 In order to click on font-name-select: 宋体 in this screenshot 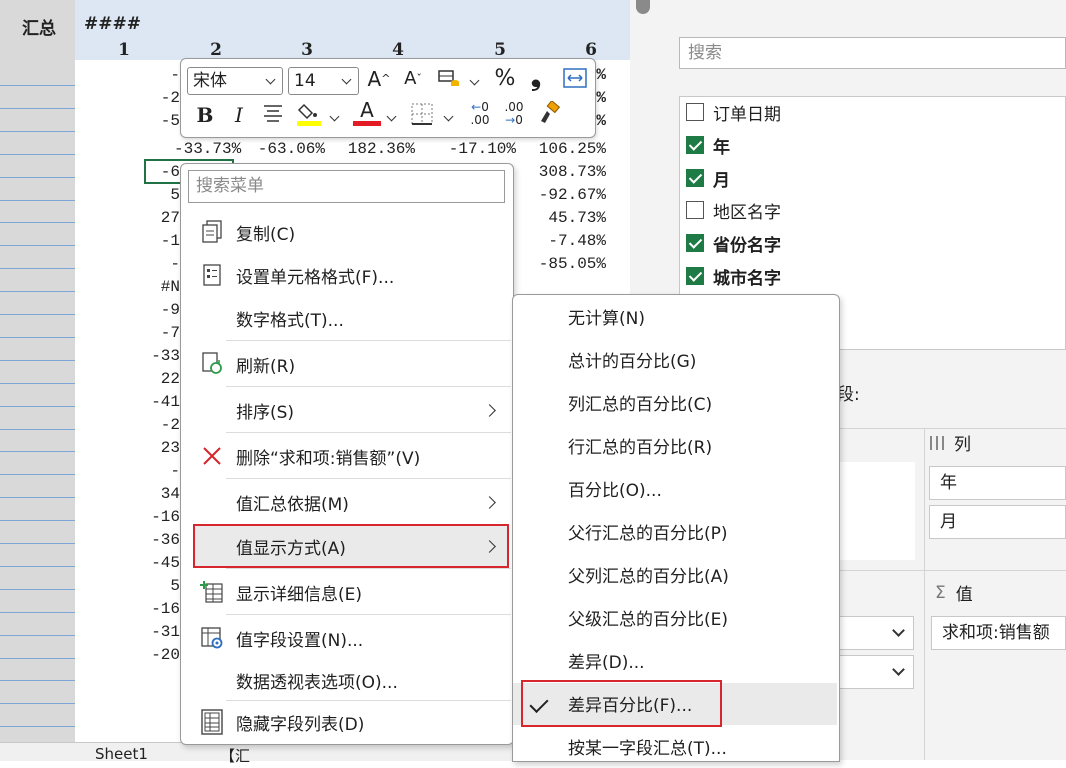, I will do `click(235, 81)`.